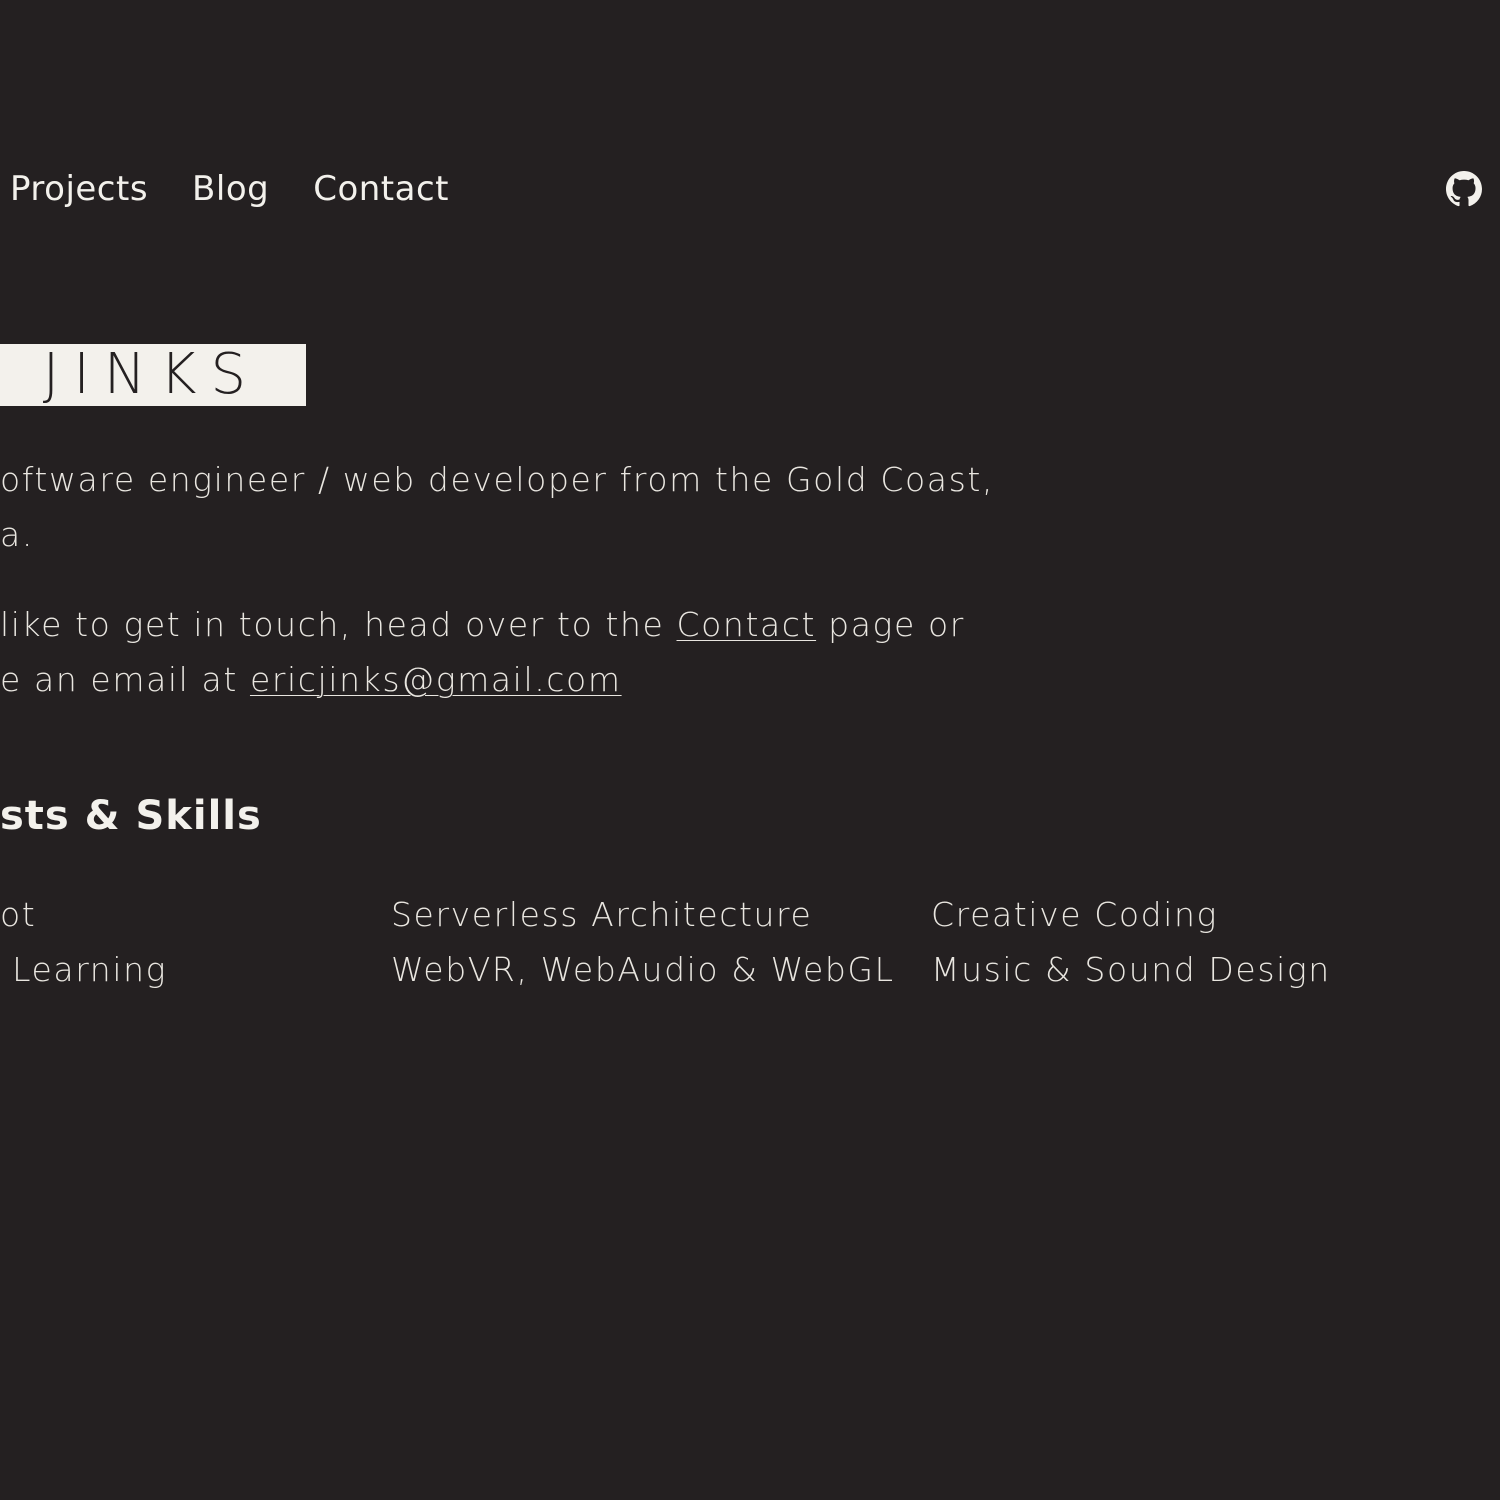  I want to click on skill-item: ot, so click(18, 914).